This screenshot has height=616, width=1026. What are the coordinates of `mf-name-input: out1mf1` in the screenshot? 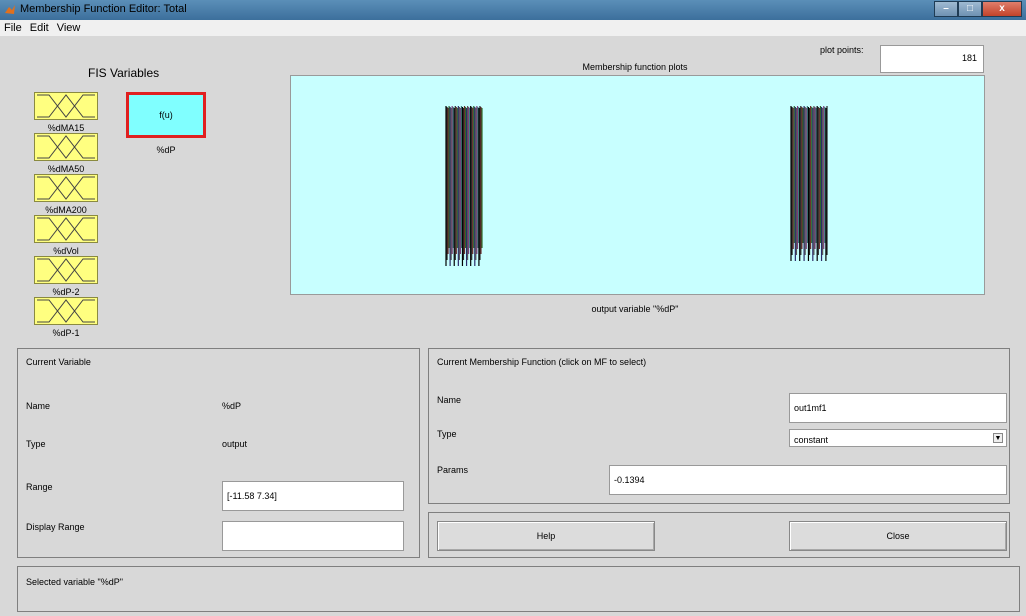 It's located at (898, 408).